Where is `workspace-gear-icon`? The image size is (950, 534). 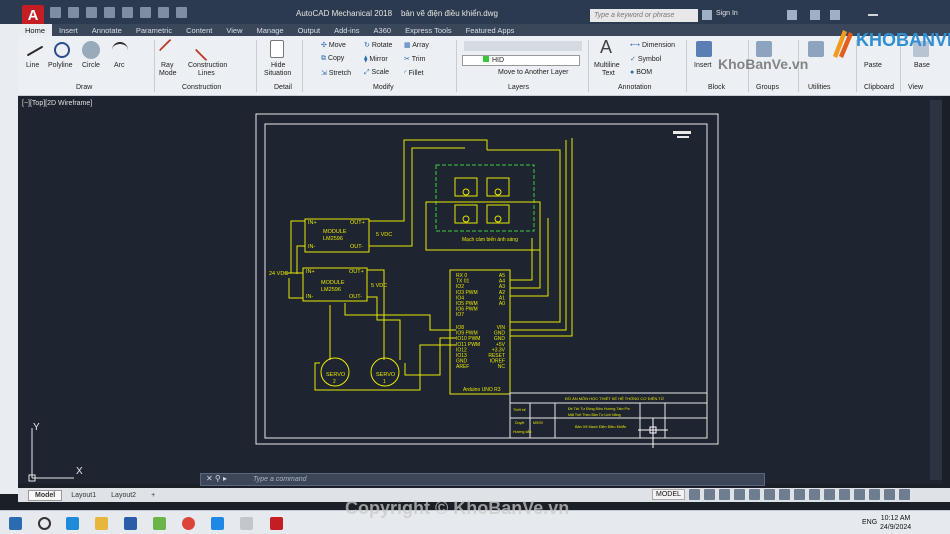 workspace-gear-icon is located at coordinates (844, 494).